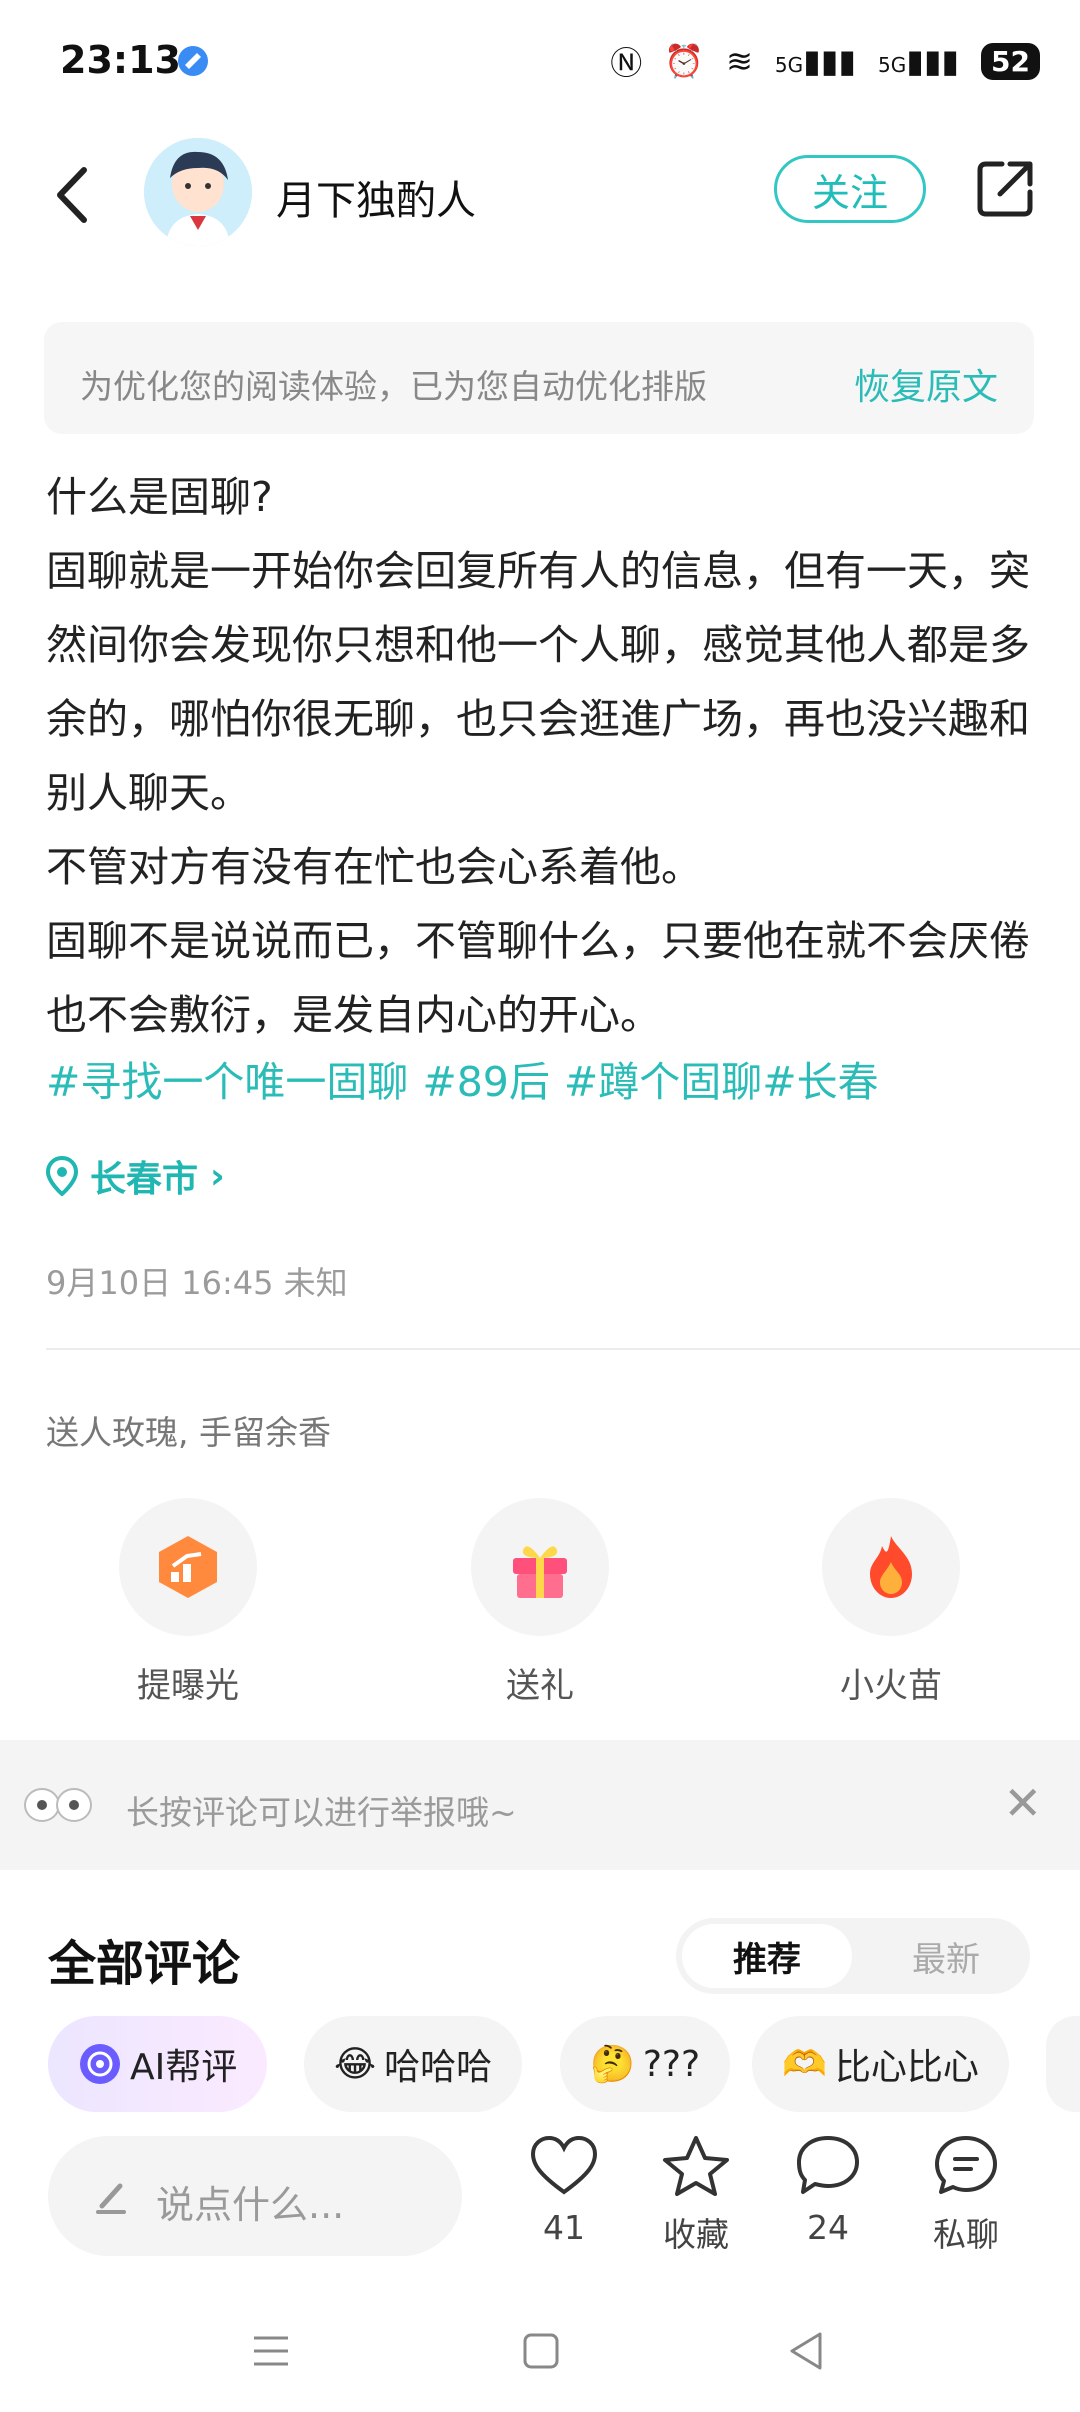  Describe the element at coordinates (538, 978) in the screenshot. I see `post-paragraph: 固聊不是说说而已，不管聊什么，只要他在就不会厌倦也不会敷衍，是发自内心的开心。` at that location.